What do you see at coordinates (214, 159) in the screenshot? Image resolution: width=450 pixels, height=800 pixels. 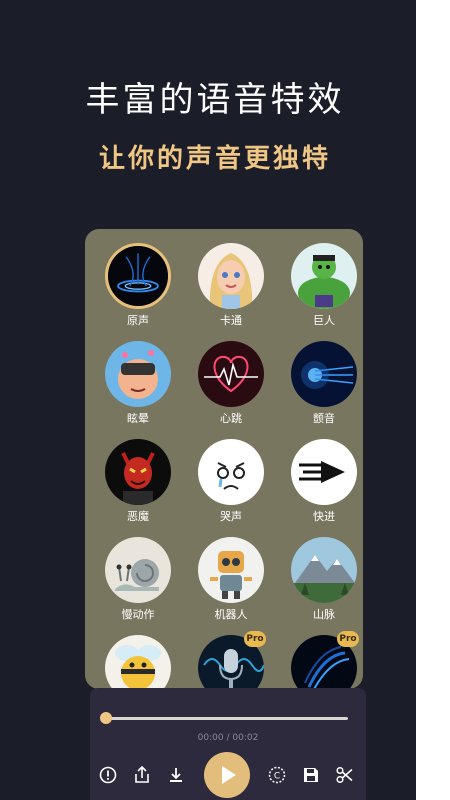 I see `page-subtitle: 让你的声音更独特` at bounding box center [214, 159].